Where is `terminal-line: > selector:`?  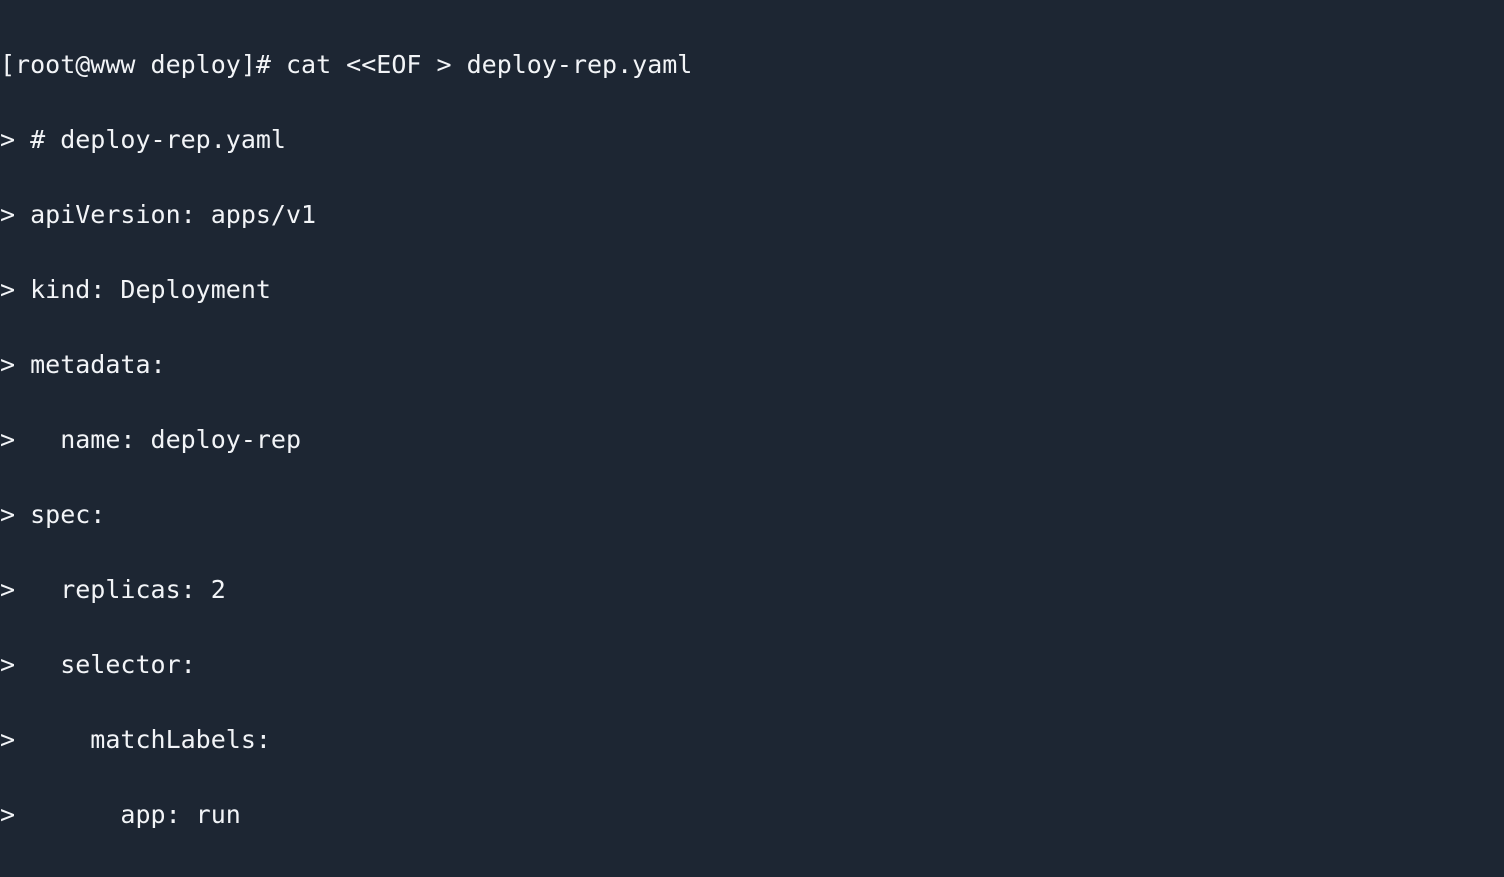
terminal-line: > selector: is located at coordinates (98, 664).